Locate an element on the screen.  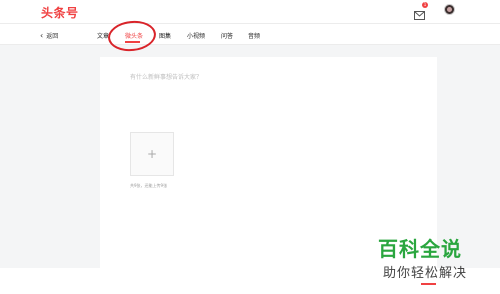
watermark-underline is located at coordinates (428, 284).